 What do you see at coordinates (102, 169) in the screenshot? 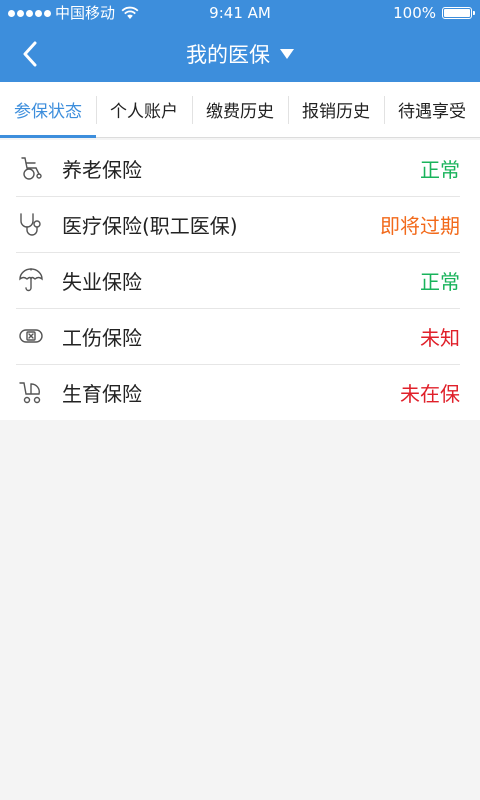
I see `insurance-name: 养老保险` at bounding box center [102, 169].